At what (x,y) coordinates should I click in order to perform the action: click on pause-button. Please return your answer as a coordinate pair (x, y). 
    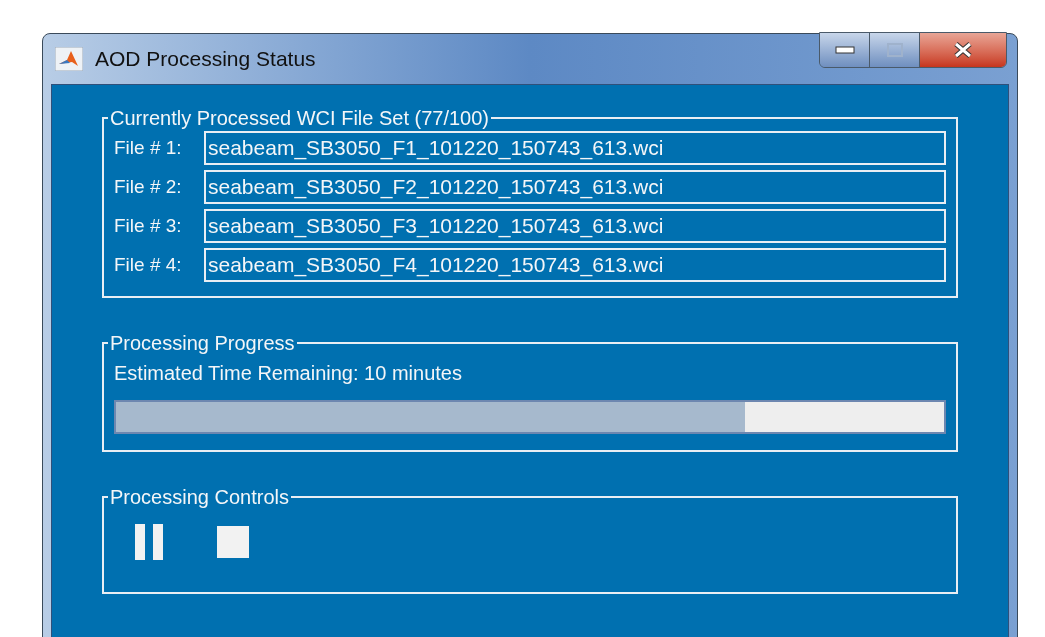
    Looking at the image, I should click on (150, 542).